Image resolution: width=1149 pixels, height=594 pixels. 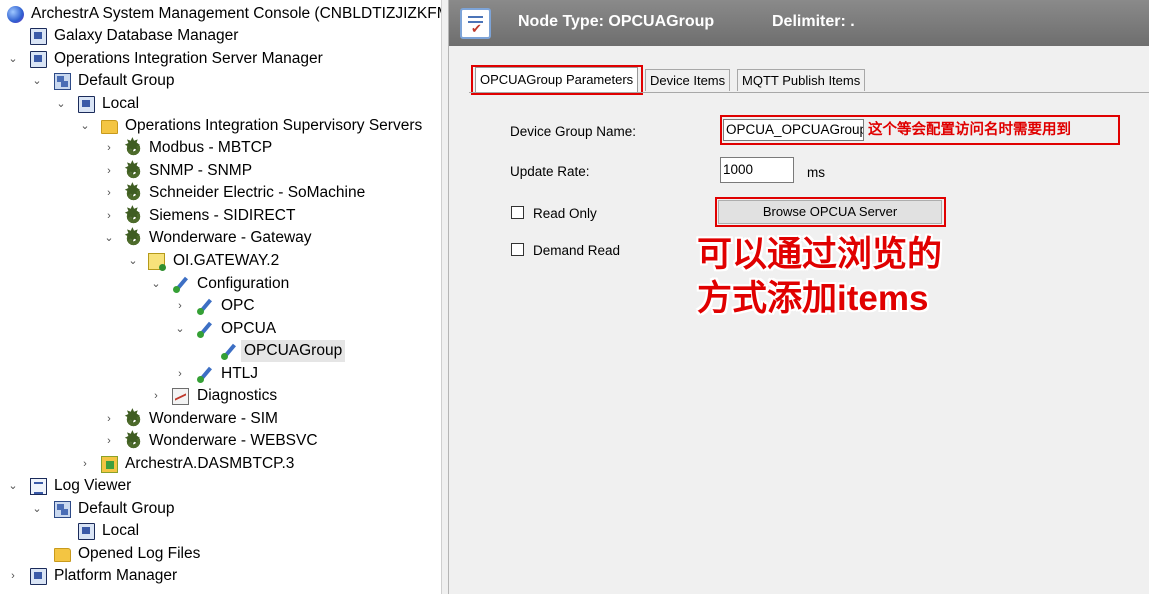 I want to click on tree-label: Siemens - SIDIRECT, so click(x=222, y=215).